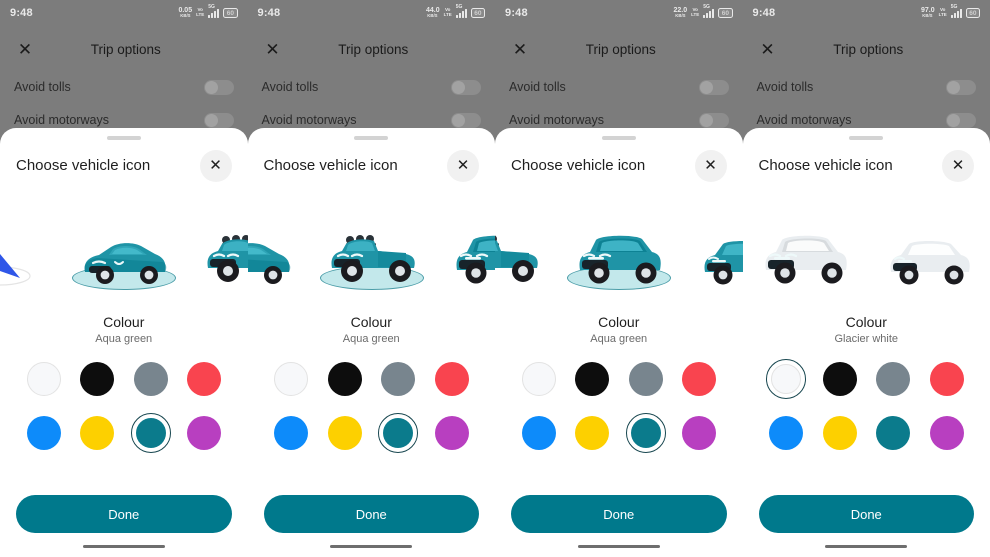 The width and height of the screenshot is (990, 557). What do you see at coordinates (866, 338) in the screenshot?
I see `colour-name: Glacier white` at bounding box center [866, 338].